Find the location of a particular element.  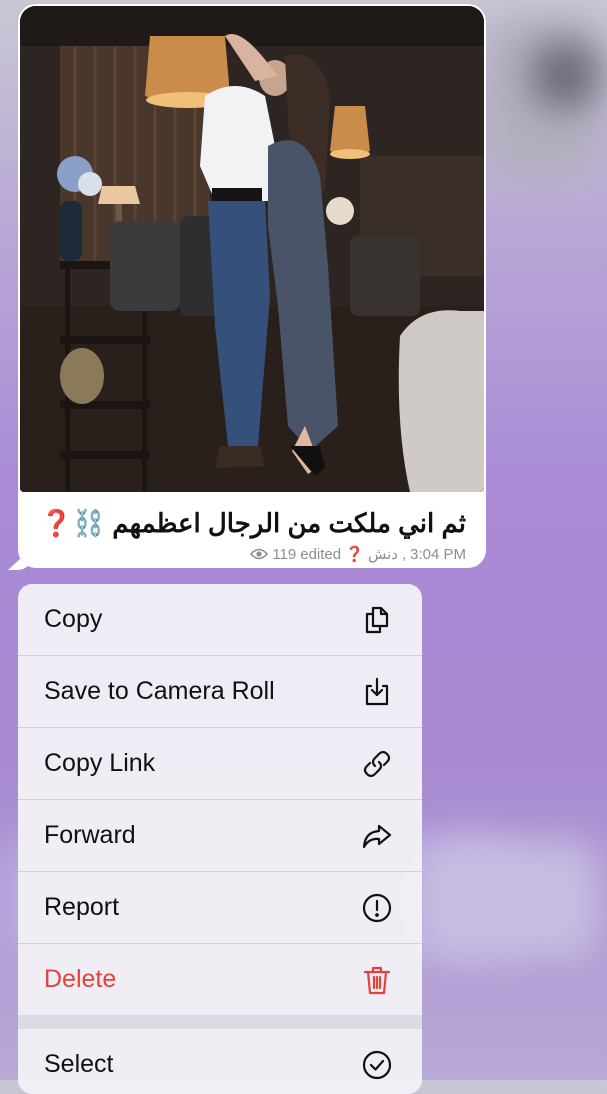

menu-item-label: Copy Link is located at coordinates (100, 763).